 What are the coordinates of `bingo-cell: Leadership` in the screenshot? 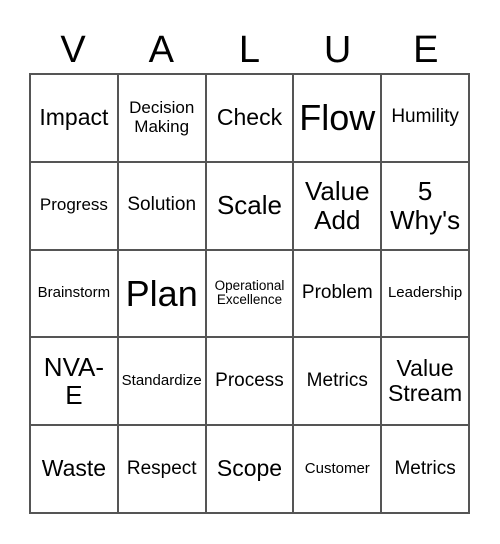 It's located at (425, 293).